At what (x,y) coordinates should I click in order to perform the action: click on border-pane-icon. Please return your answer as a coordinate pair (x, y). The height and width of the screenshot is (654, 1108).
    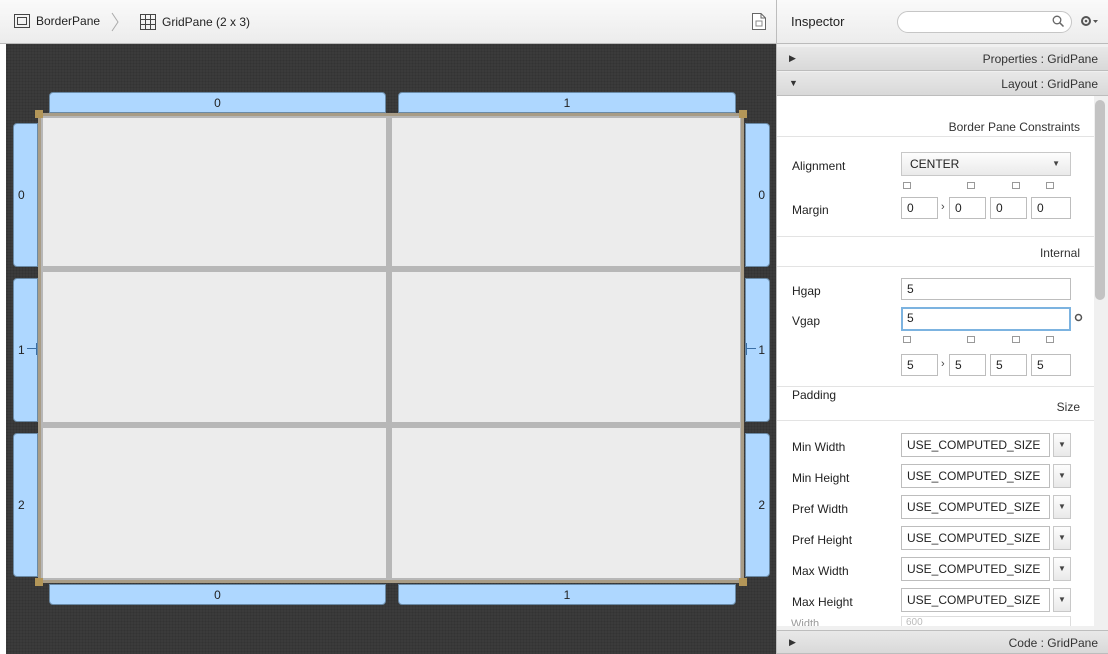
    Looking at the image, I should click on (22, 21).